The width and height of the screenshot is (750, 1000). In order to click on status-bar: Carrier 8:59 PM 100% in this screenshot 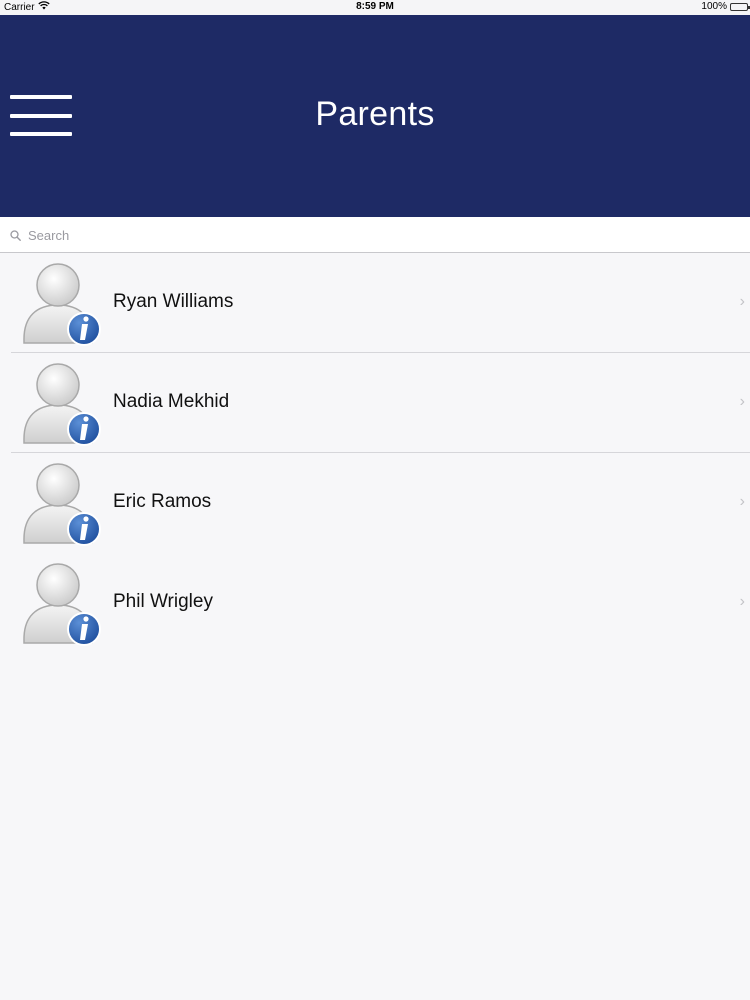, I will do `click(375, 7)`.